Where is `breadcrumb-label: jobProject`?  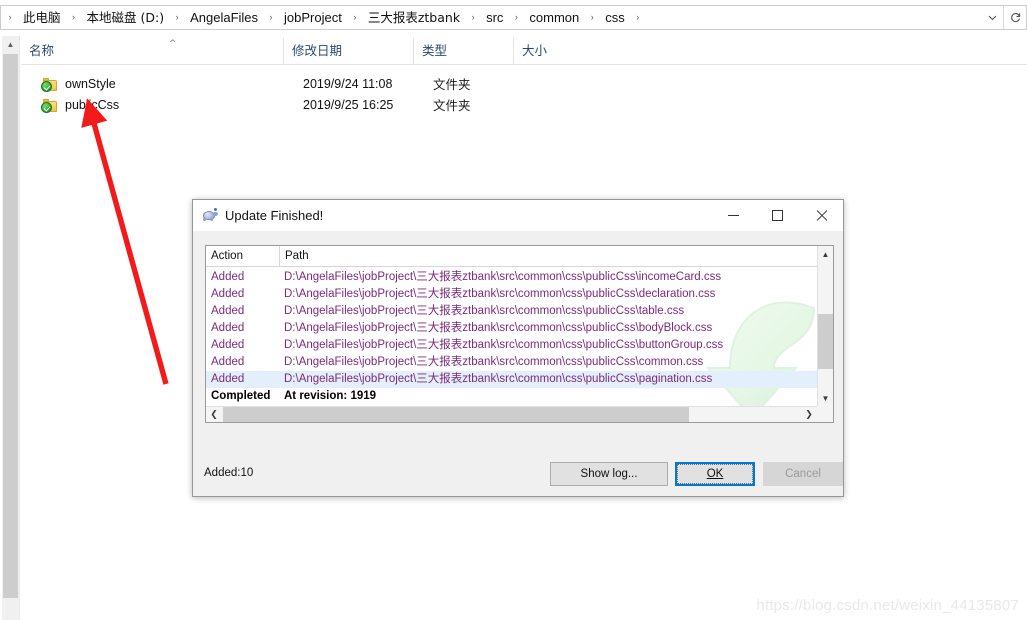 breadcrumb-label: jobProject is located at coordinates (313, 17).